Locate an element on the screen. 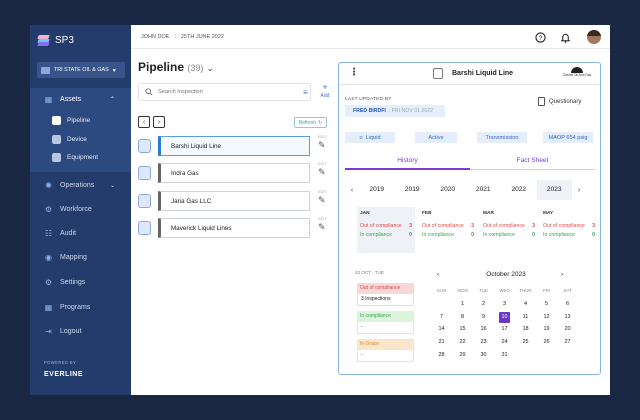 The width and height of the screenshot is (640, 420). list-item-label: Jaria Gas LLC is located at coordinates (191, 201).